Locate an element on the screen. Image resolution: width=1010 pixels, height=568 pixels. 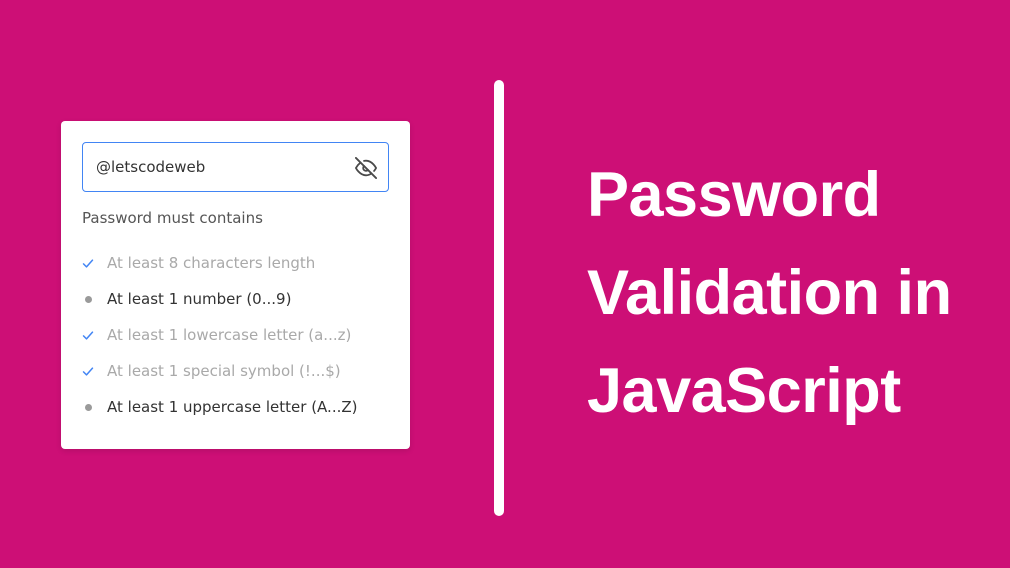
requirement-label: At least 1 lowercase letter (a...z) is located at coordinates (229, 335).